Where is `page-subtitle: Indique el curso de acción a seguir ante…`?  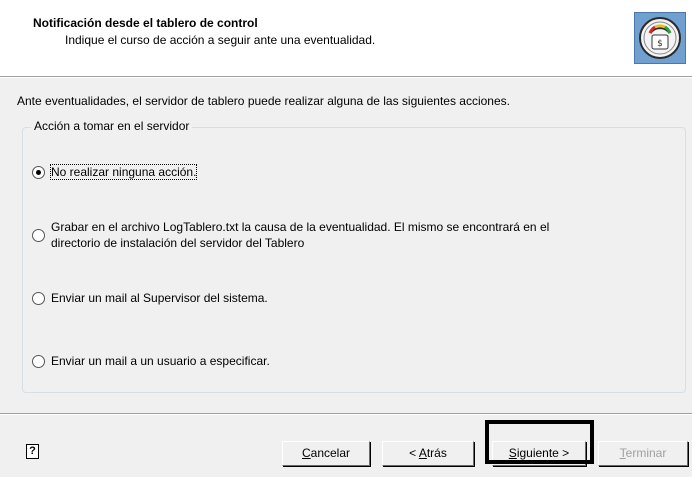
page-subtitle: Indique el curso de acción a seguir ante… is located at coordinates (220, 40).